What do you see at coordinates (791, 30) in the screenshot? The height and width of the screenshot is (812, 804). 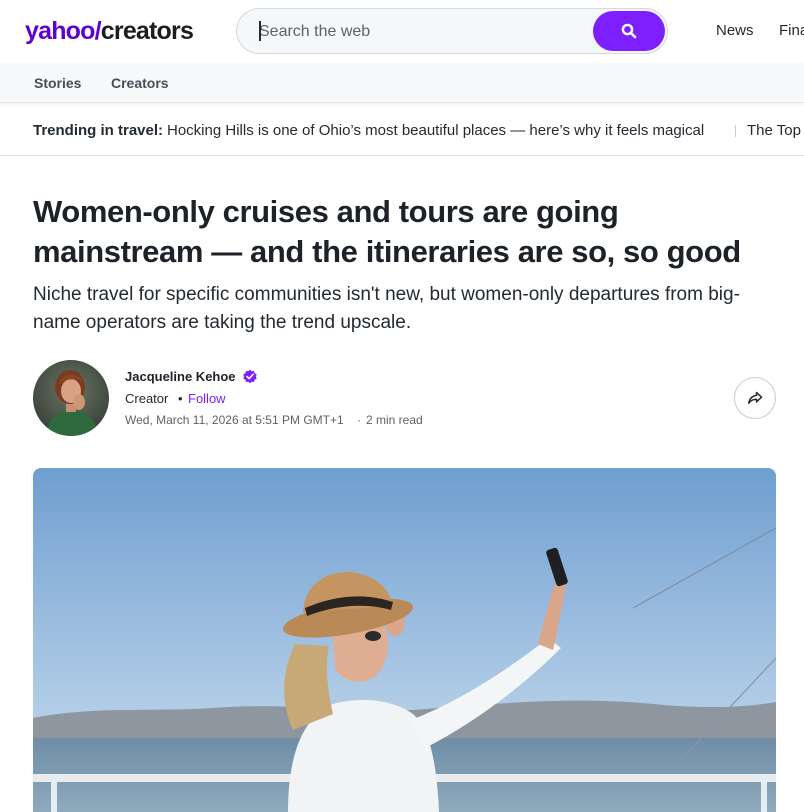 I see `nav-link-finance: Fina` at bounding box center [791, 30].